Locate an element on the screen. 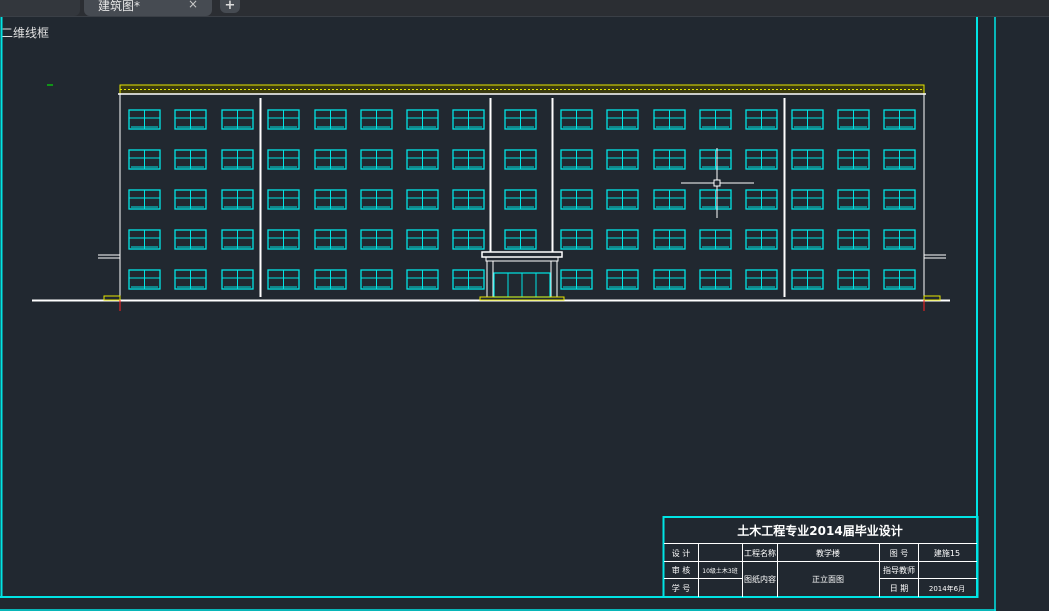  portico-canopy is located at coordinates (522, 254).